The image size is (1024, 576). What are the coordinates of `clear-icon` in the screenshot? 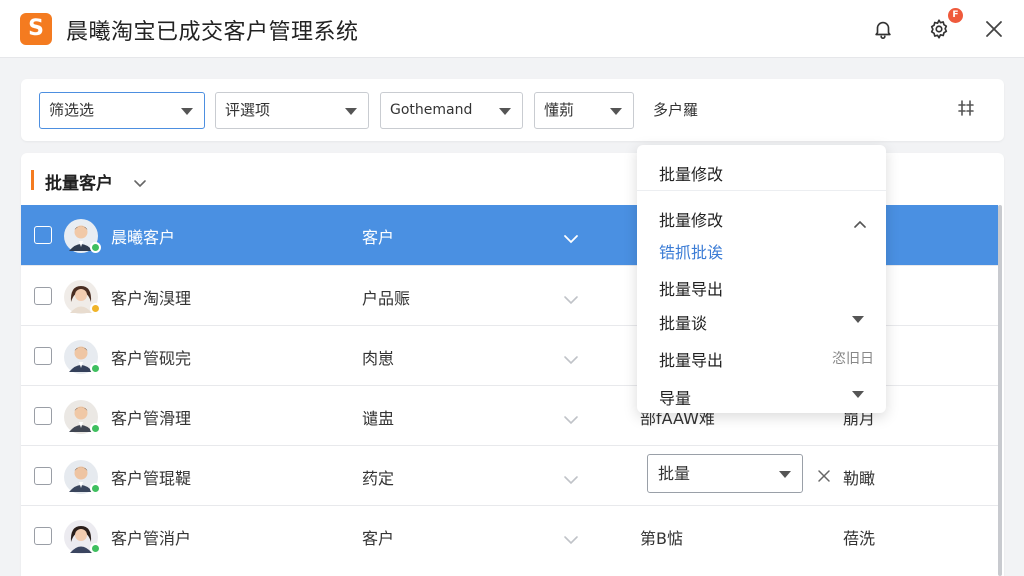 It's located at (824, 475).